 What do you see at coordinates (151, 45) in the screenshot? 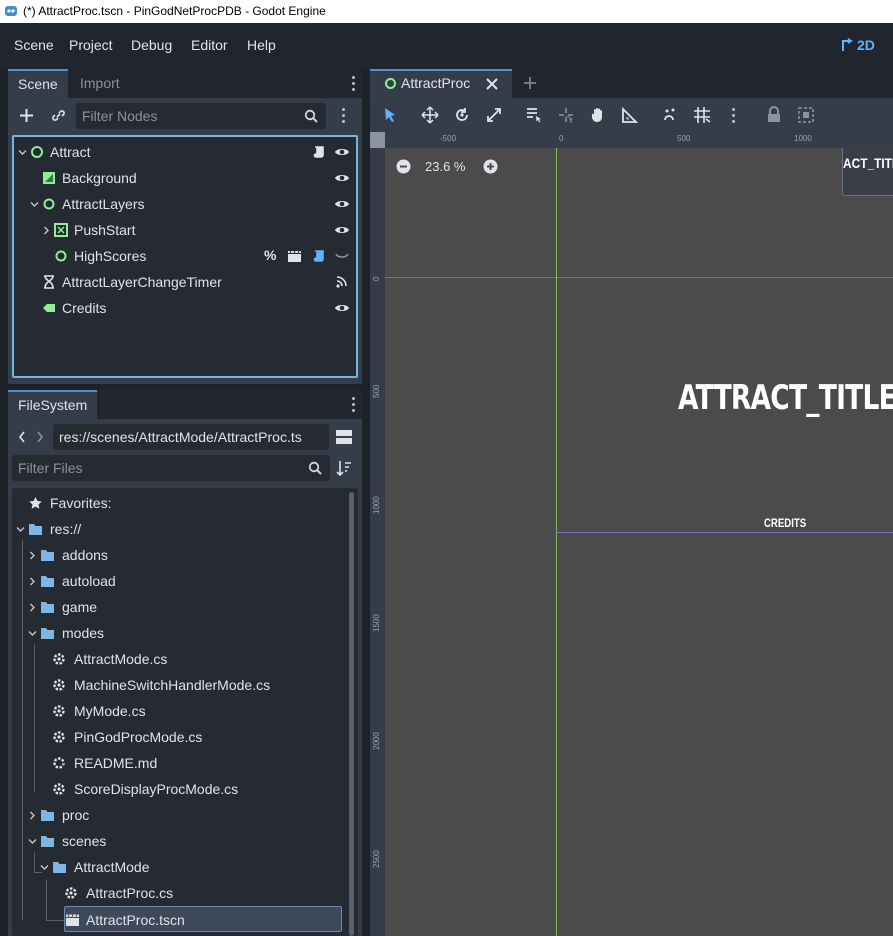
I see `menu-debug: Debug` at bounding box center [151, 45].